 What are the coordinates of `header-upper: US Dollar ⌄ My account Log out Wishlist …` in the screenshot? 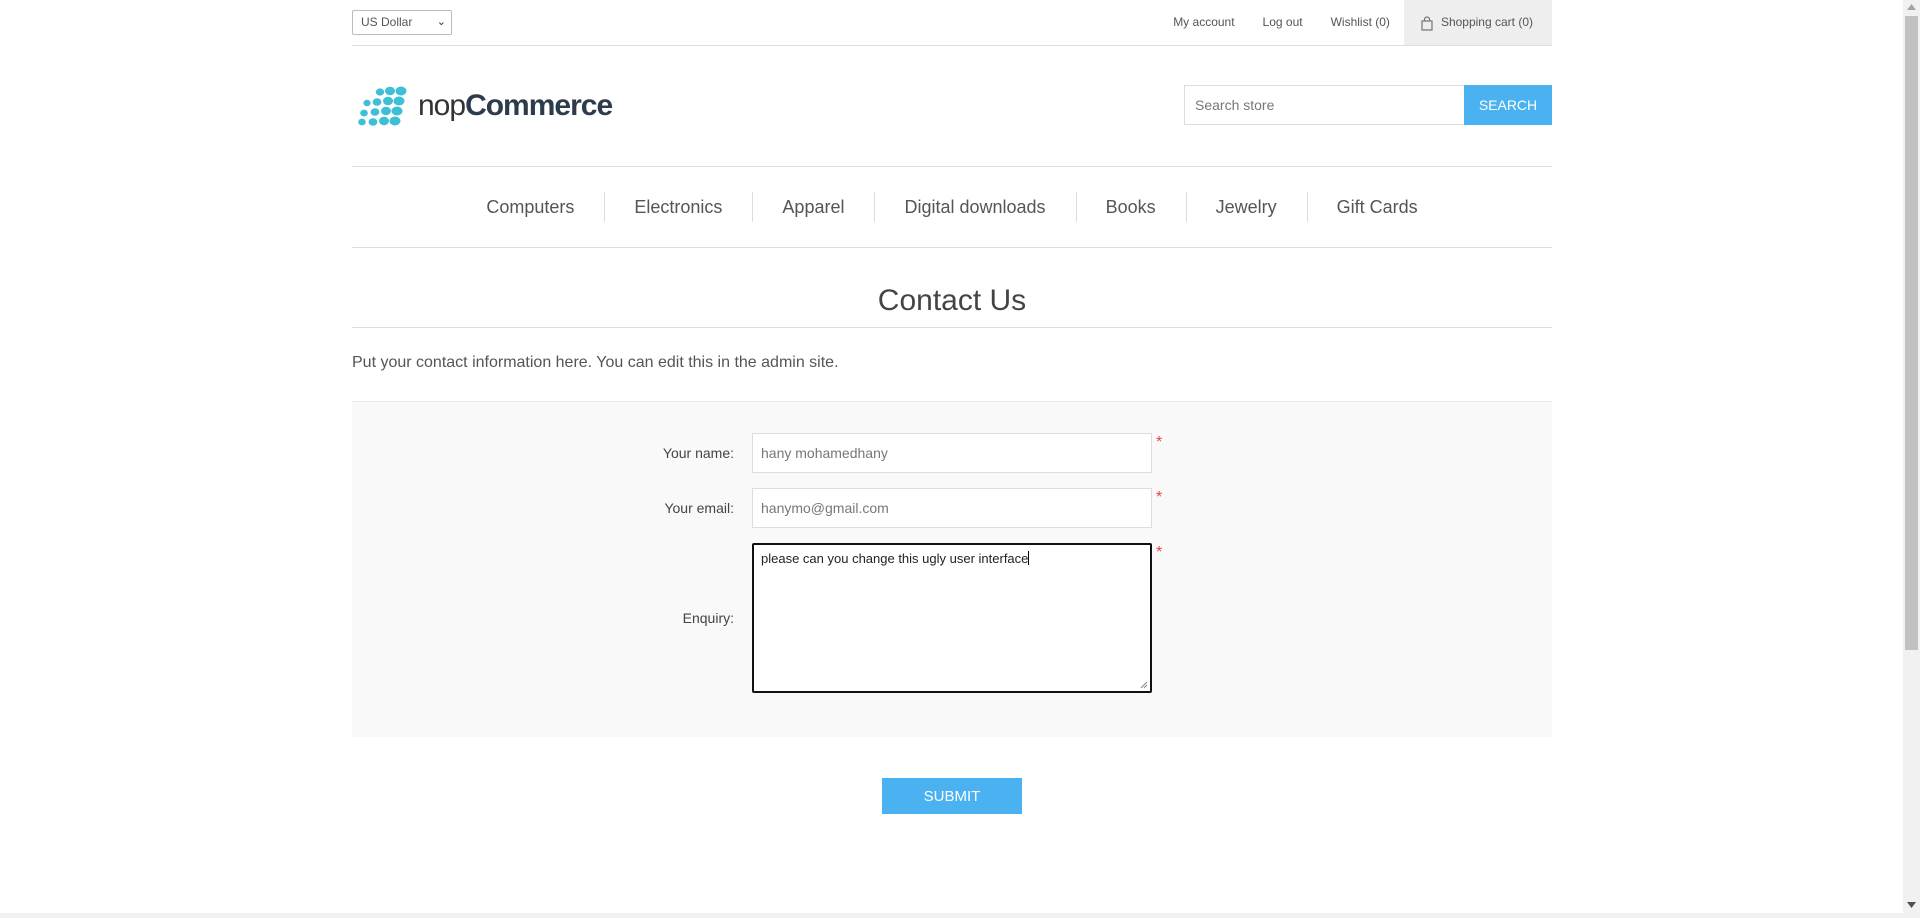 It's located at (952, 23).